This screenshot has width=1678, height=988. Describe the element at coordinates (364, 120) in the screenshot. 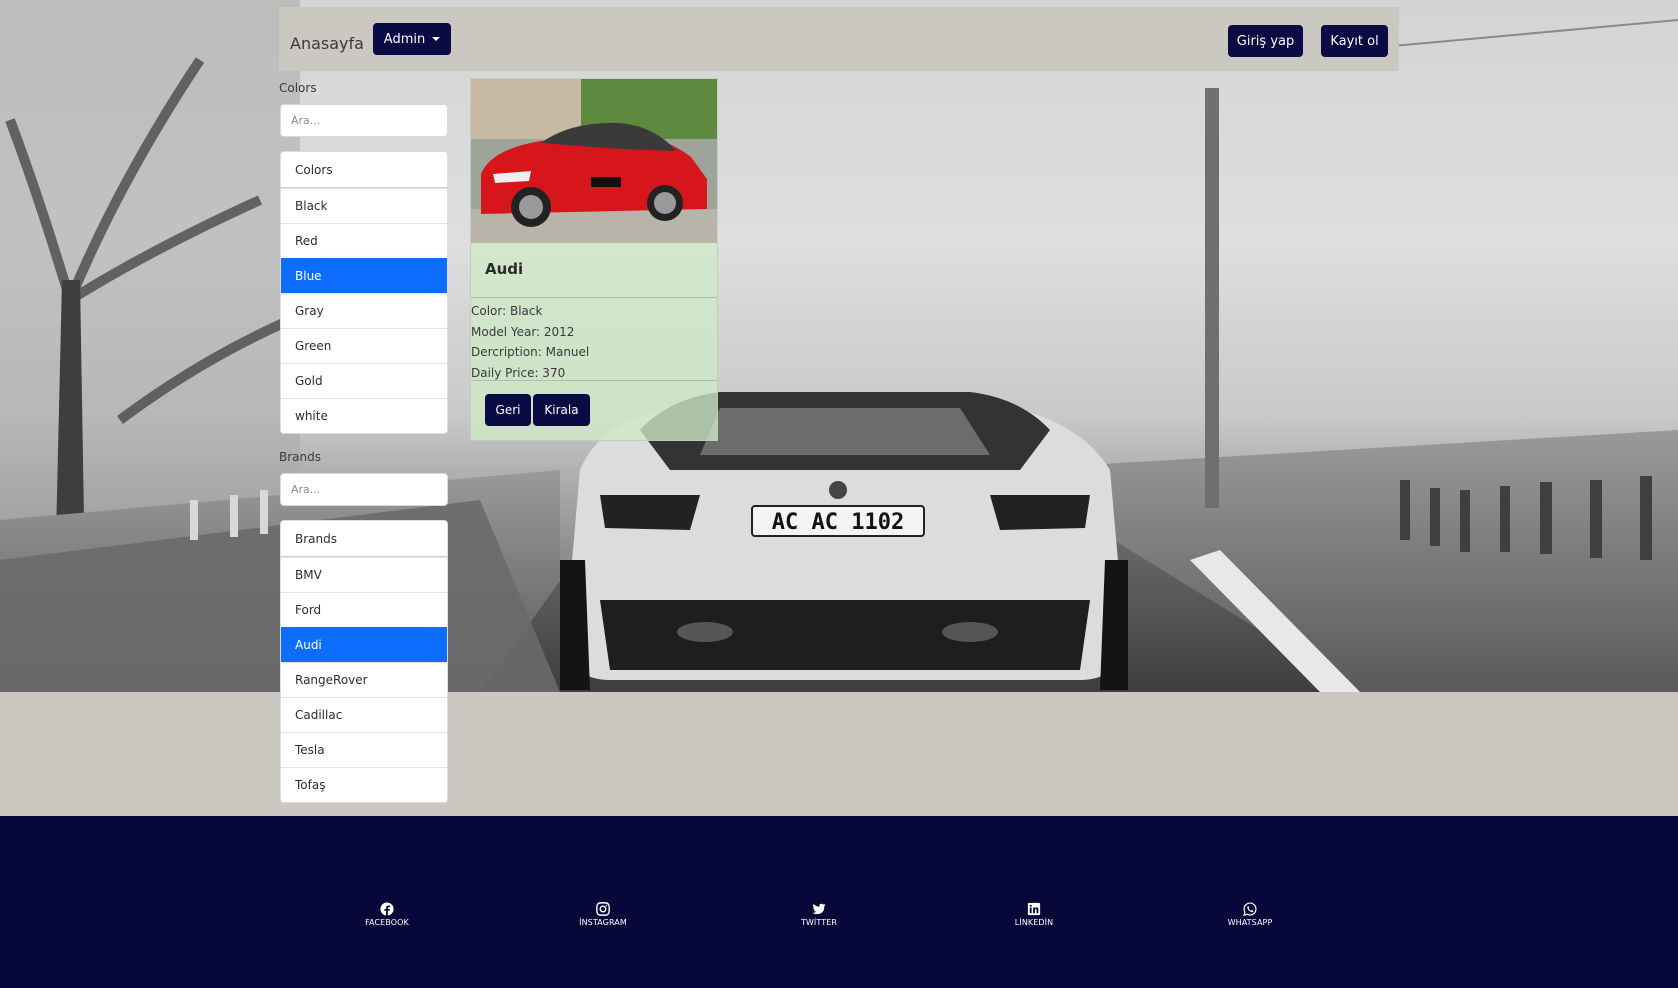

I see `colors-search-input` at that location.